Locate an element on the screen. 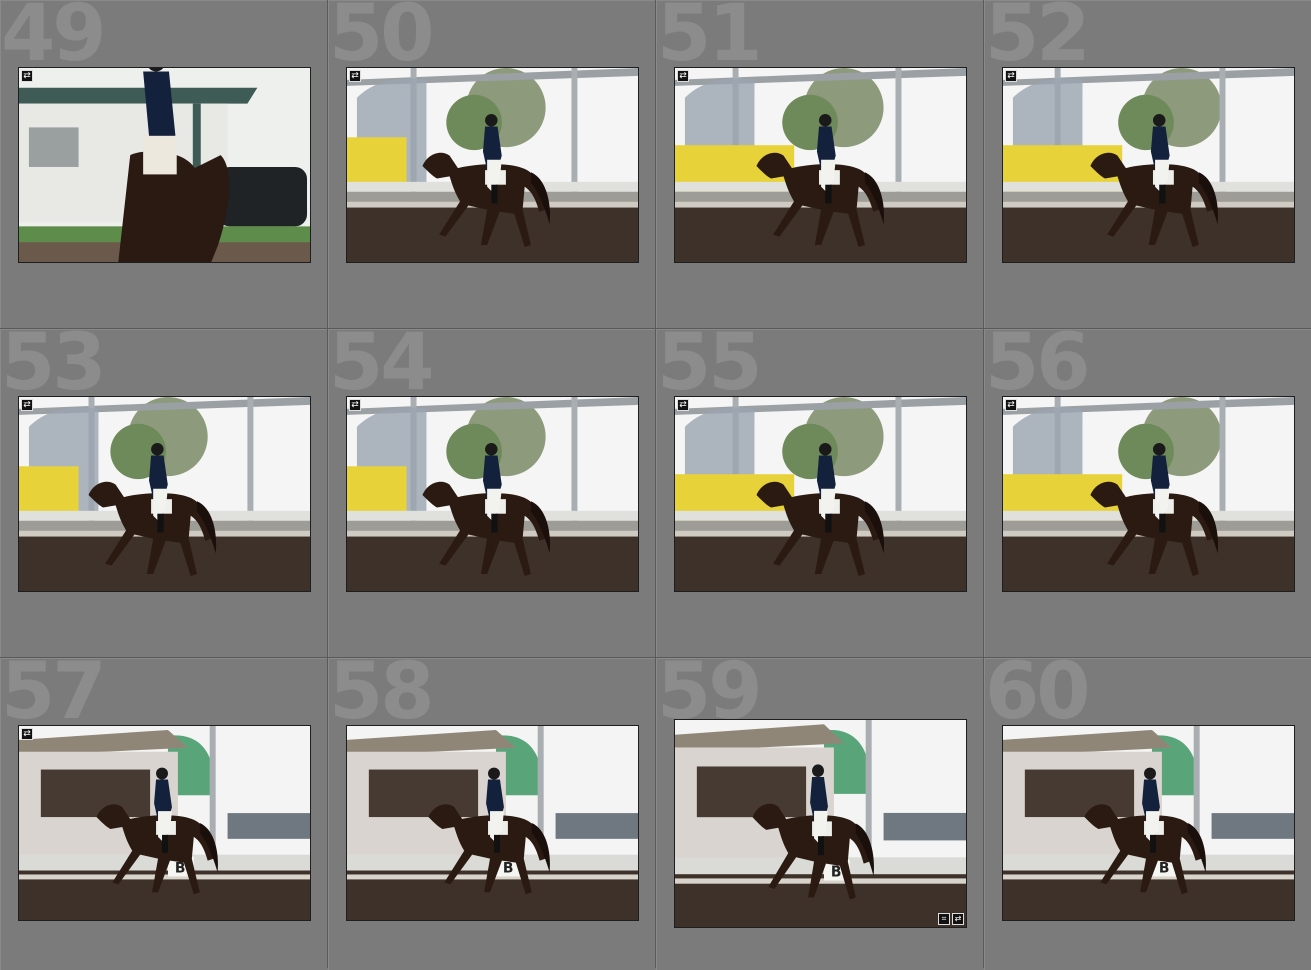 The image size is (1311, 970). grid-cell: 53 ⇄ is located at coordinates (163, 493).